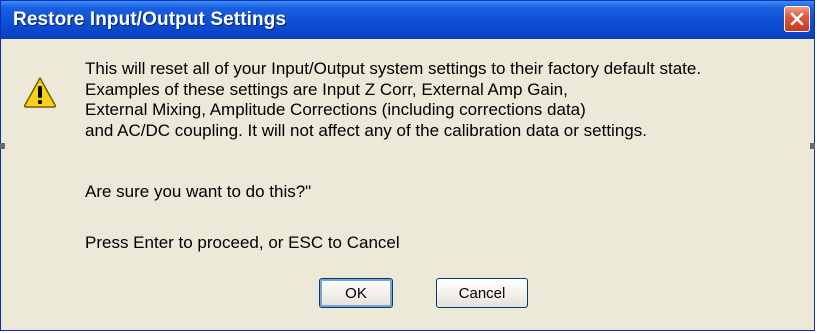  Describe the element at coordinates (356, 293) in the screenshot. I see `ok-button: OK` at that location.